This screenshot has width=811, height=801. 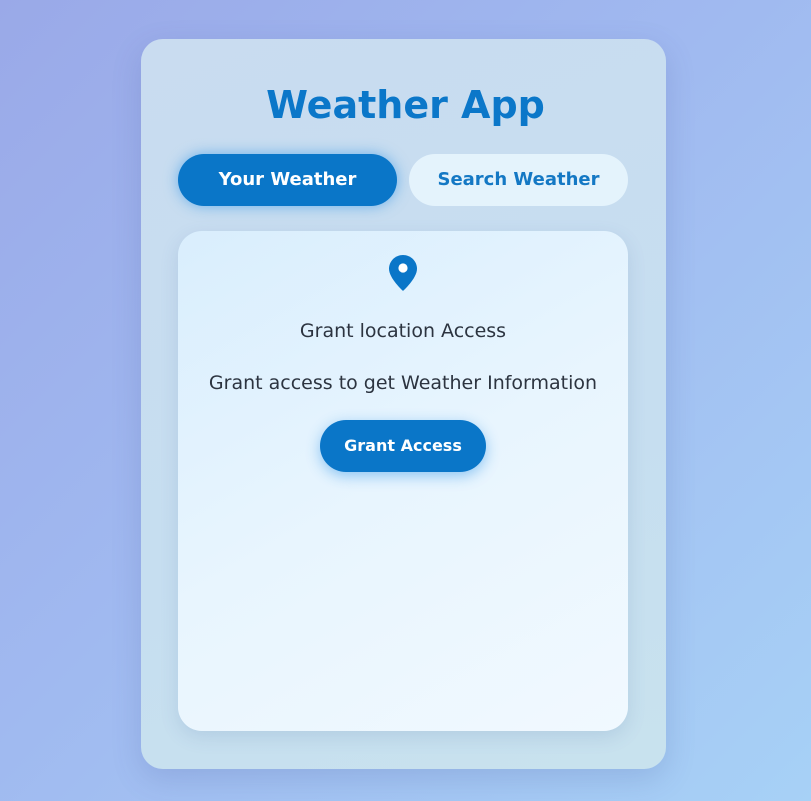 What do you see at coordinates (405, 105) in the screenshot?
I see `app-title: Weather App` at bounding box center [405, 105].